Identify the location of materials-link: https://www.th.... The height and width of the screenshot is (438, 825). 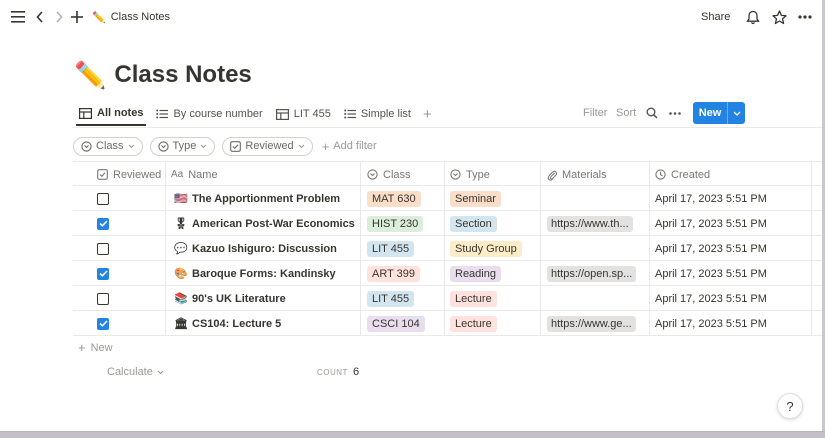
(590, 223).